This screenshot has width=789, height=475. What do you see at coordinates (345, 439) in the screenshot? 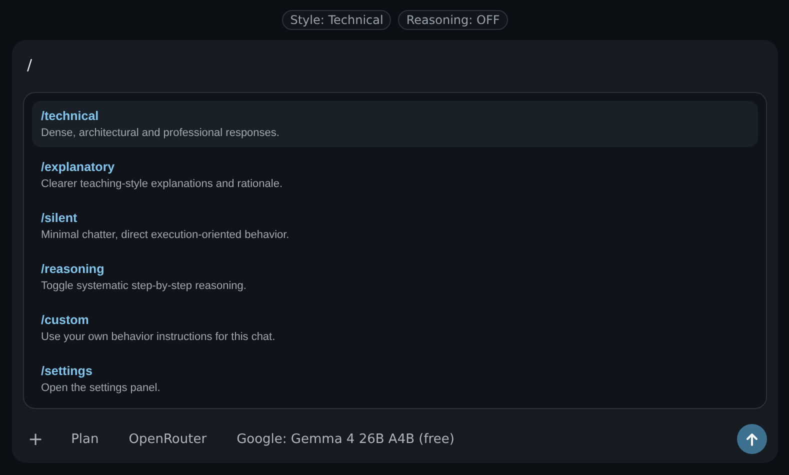
I see `model-selector: Google: Gemma 4 26B A4B (free)` at bounding box center [345, 439].